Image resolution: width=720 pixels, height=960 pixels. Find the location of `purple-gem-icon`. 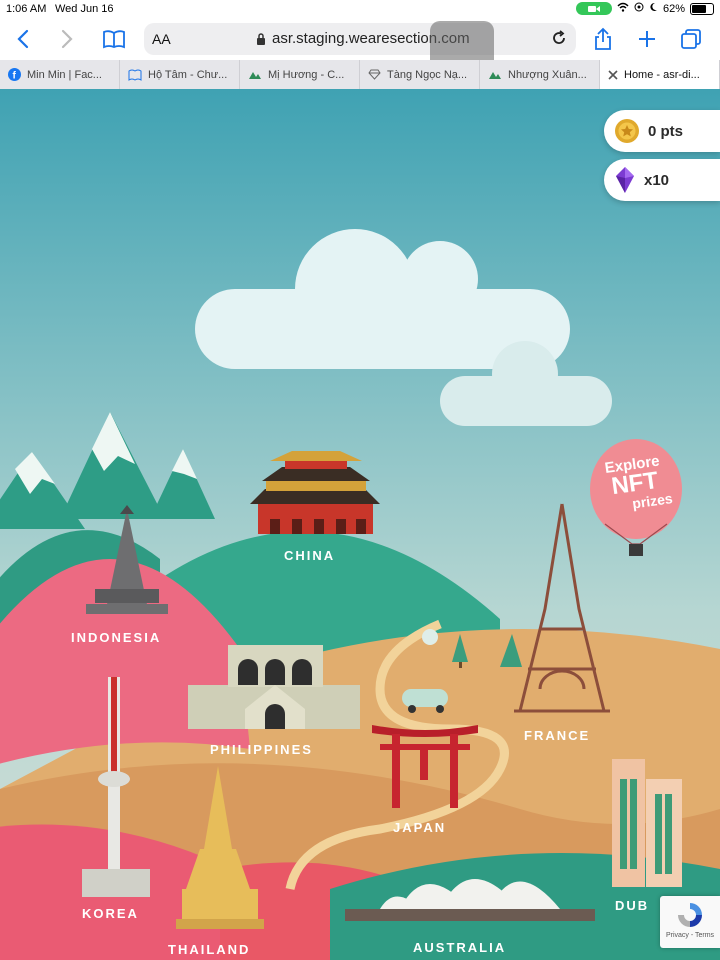

purple-gem-icon is located at coordinates (625, 180).